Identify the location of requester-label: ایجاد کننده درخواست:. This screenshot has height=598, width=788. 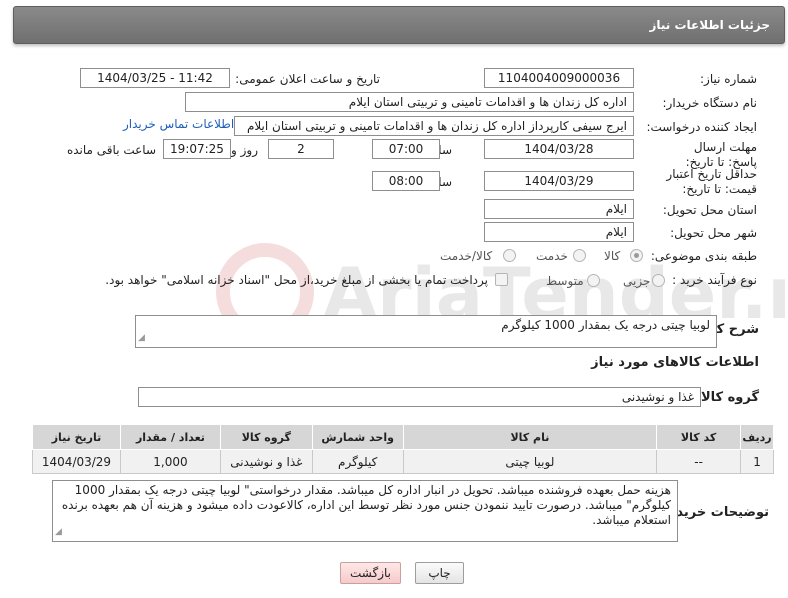
(701, 127).